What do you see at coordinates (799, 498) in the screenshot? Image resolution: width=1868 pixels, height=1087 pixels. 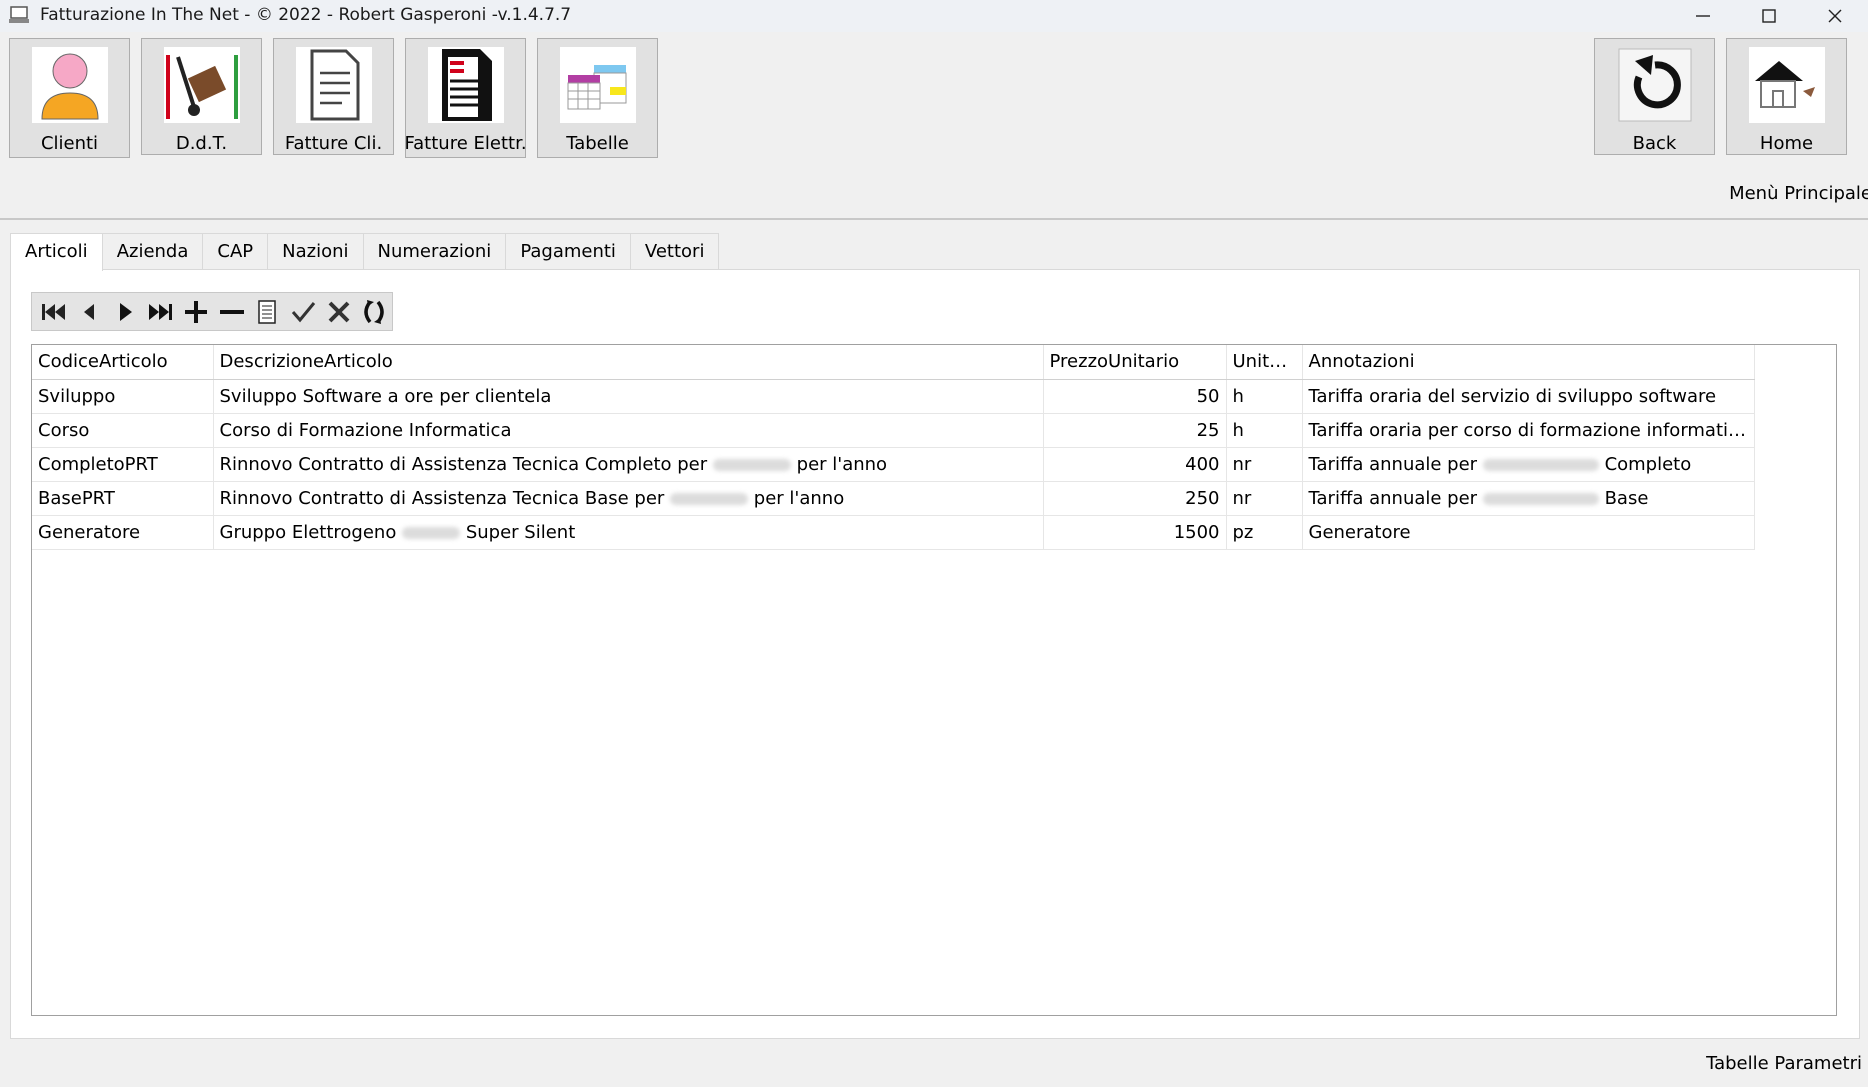 I see `desc-text-end: per l'anno` at bounding box center [799, 498].